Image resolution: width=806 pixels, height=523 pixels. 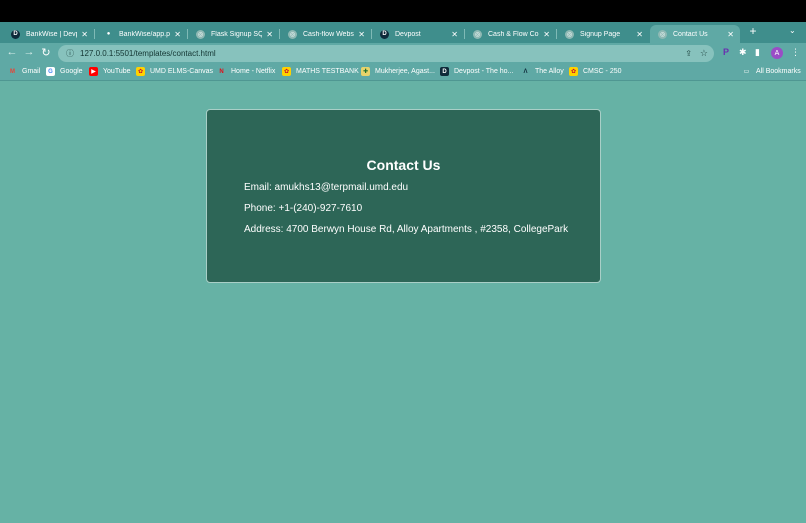 I want to click on bookmark-label: Gmail, so click(x=31, y=71).